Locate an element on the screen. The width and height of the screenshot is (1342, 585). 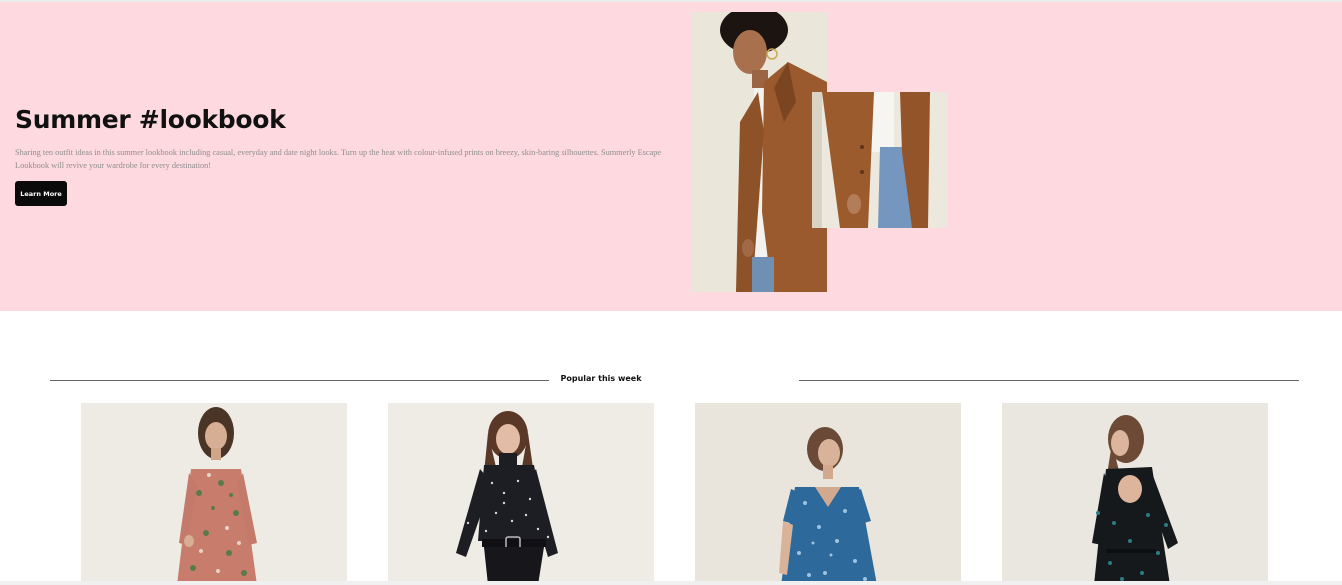
section-divider-left is located at coordinates (299, 380).